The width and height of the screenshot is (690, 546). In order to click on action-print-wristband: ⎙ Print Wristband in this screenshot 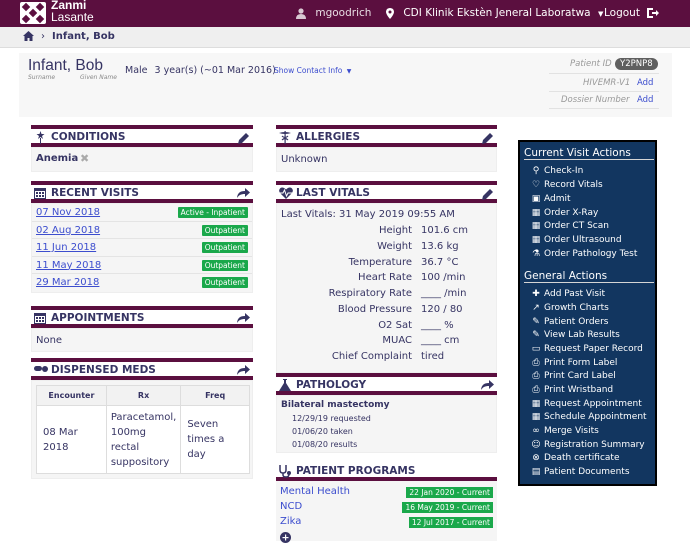, I will do `click(572, 390)`.